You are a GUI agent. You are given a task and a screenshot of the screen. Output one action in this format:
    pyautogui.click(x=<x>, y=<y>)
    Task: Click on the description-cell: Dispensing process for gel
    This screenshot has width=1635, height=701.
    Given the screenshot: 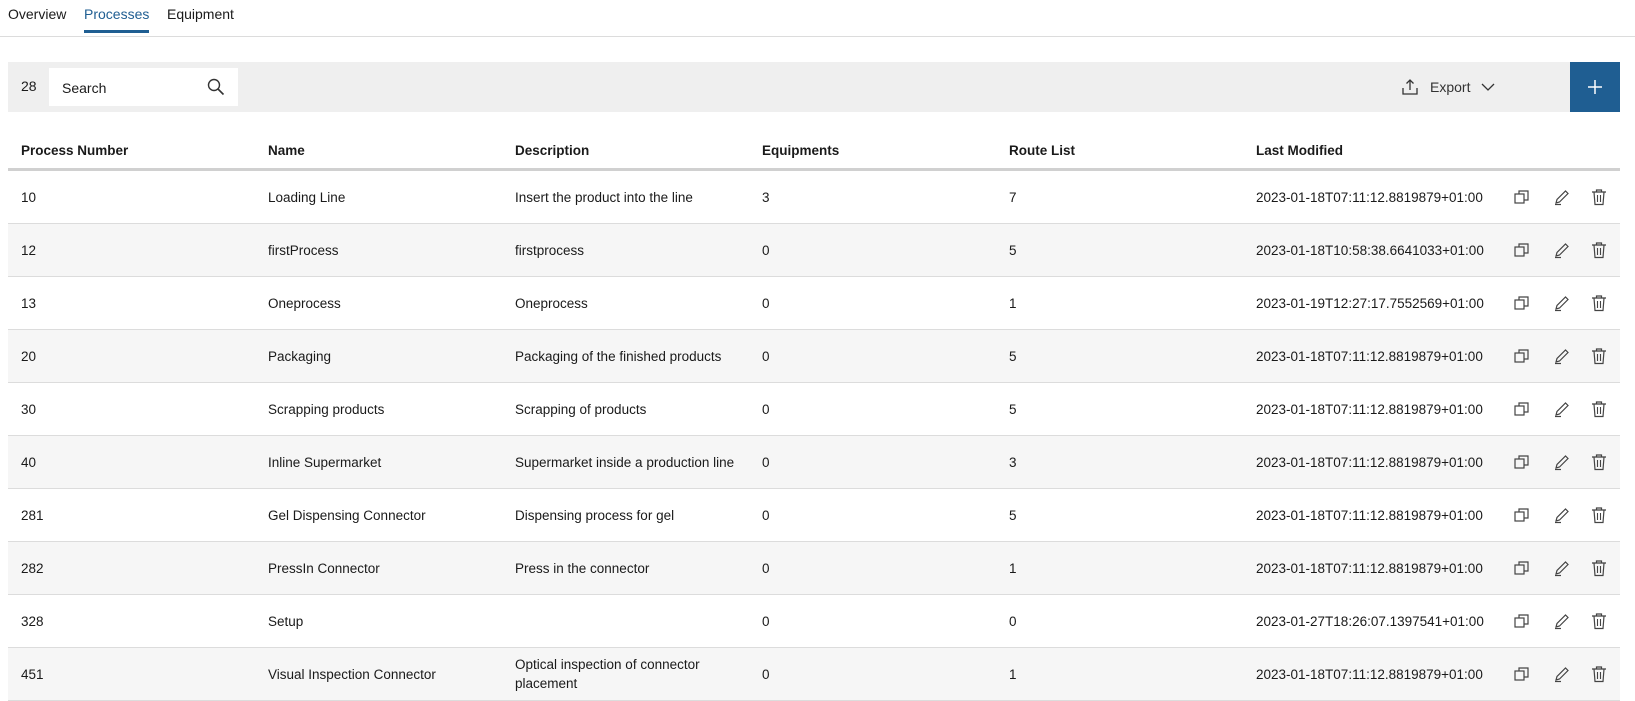 What is the action you would take?
    pyautogui.click(x=595, y=515)
    